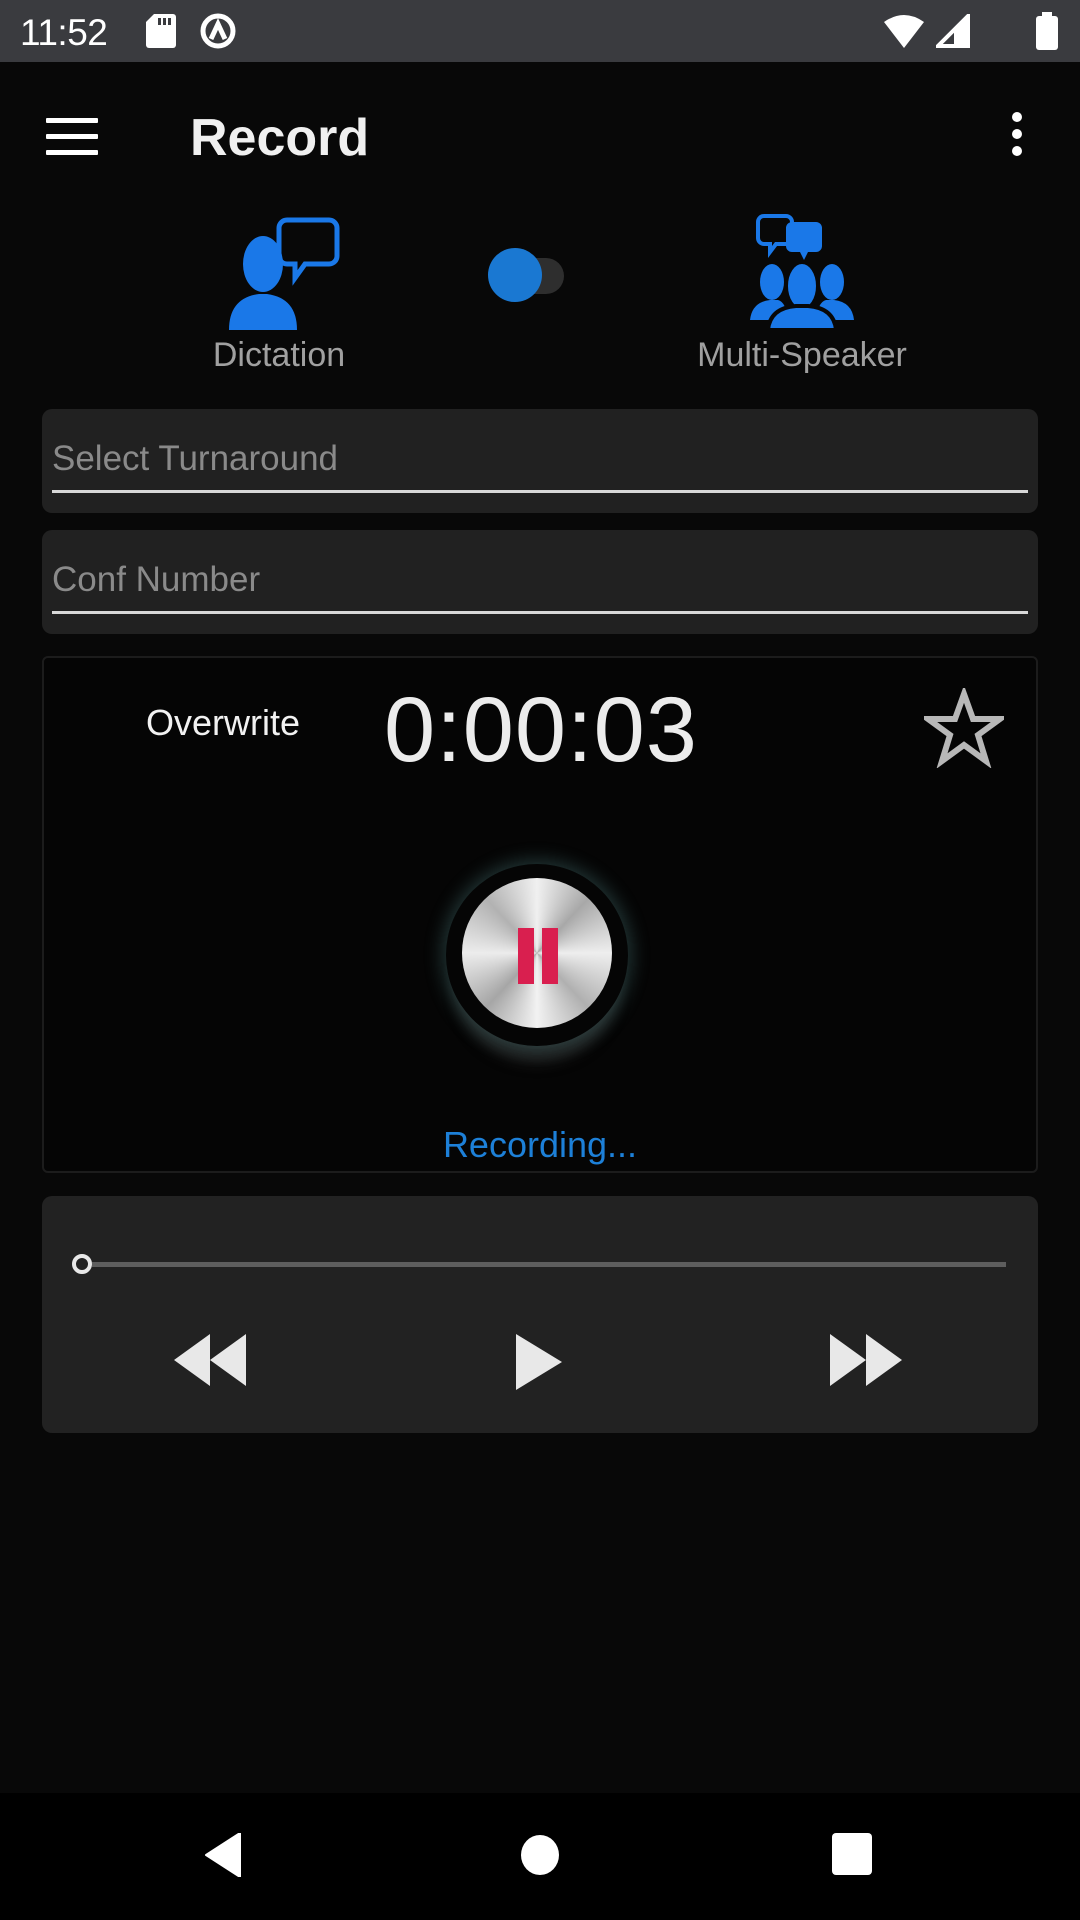 This screenshot has width=1080, height=1920. Describe the element at coordinates (550, 956) in the screenshot. I see `pause-icon-bar` at that location.